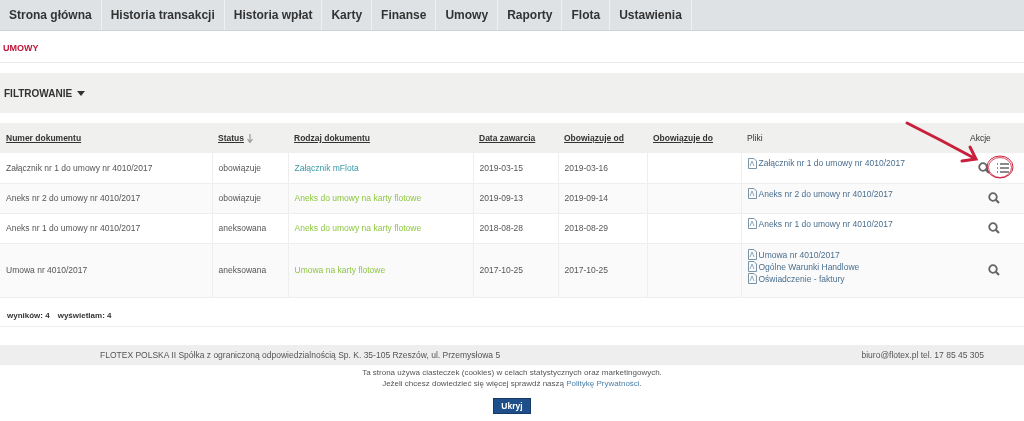 The image size is (1024, 421). What do you see at coordinates (586, 228) in the screenshot?
I see `table-cell: 2018-08-29` at bounding box center [586, 228].